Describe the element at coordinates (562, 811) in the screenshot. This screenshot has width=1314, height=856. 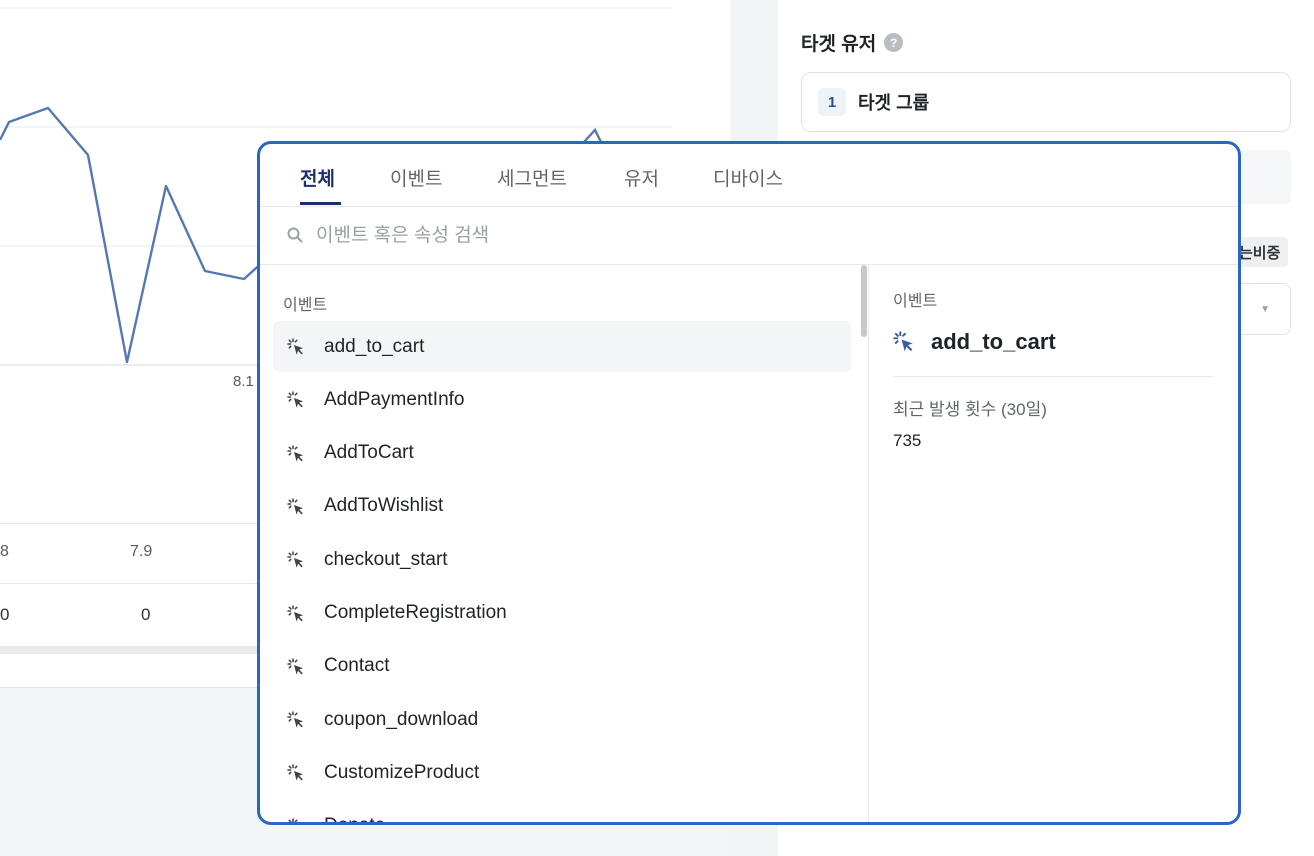
I see `list-item: Donate` at that location.